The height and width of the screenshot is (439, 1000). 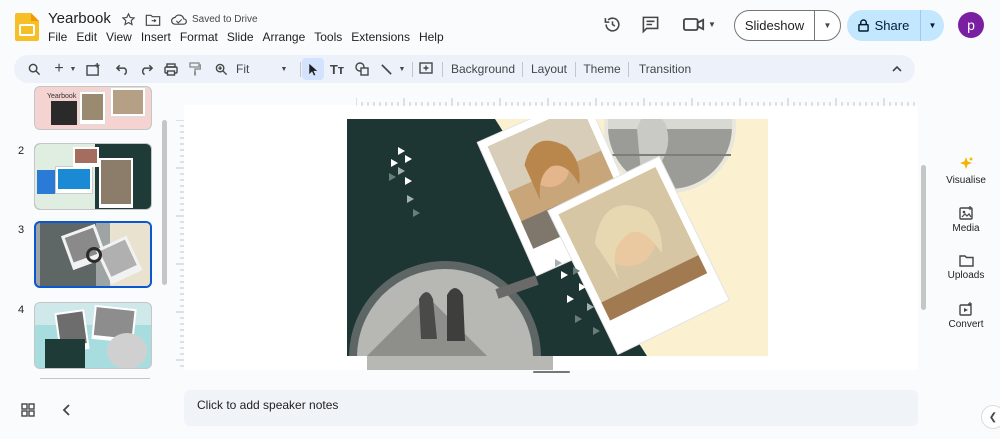 I want to click on slide-thumbnail-3-selected, so click(x=93, y=254).